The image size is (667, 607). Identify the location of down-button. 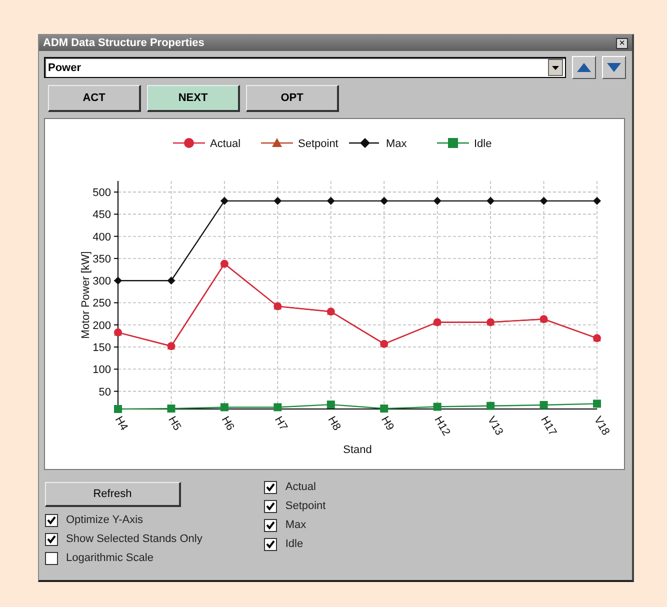
(614, 67).